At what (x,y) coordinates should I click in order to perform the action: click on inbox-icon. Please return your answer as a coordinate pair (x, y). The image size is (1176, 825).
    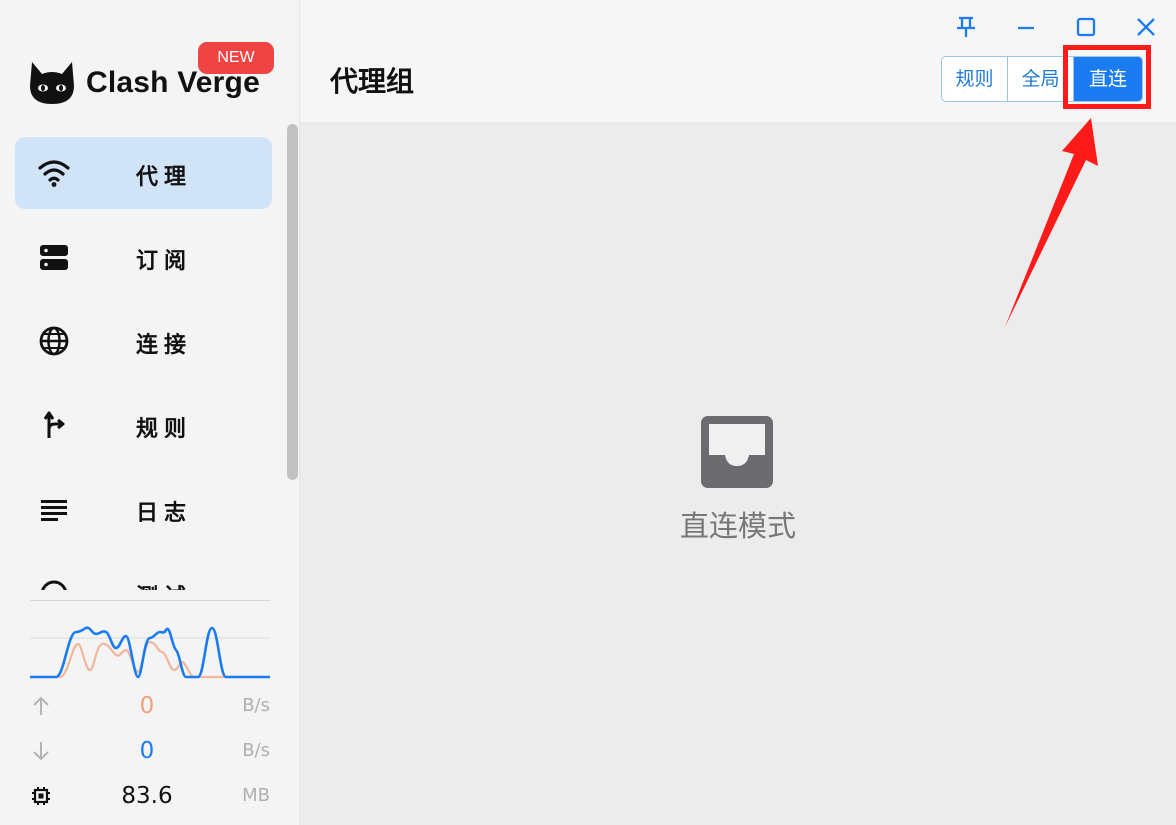
    Looking at the image, I should click on (737, 452).